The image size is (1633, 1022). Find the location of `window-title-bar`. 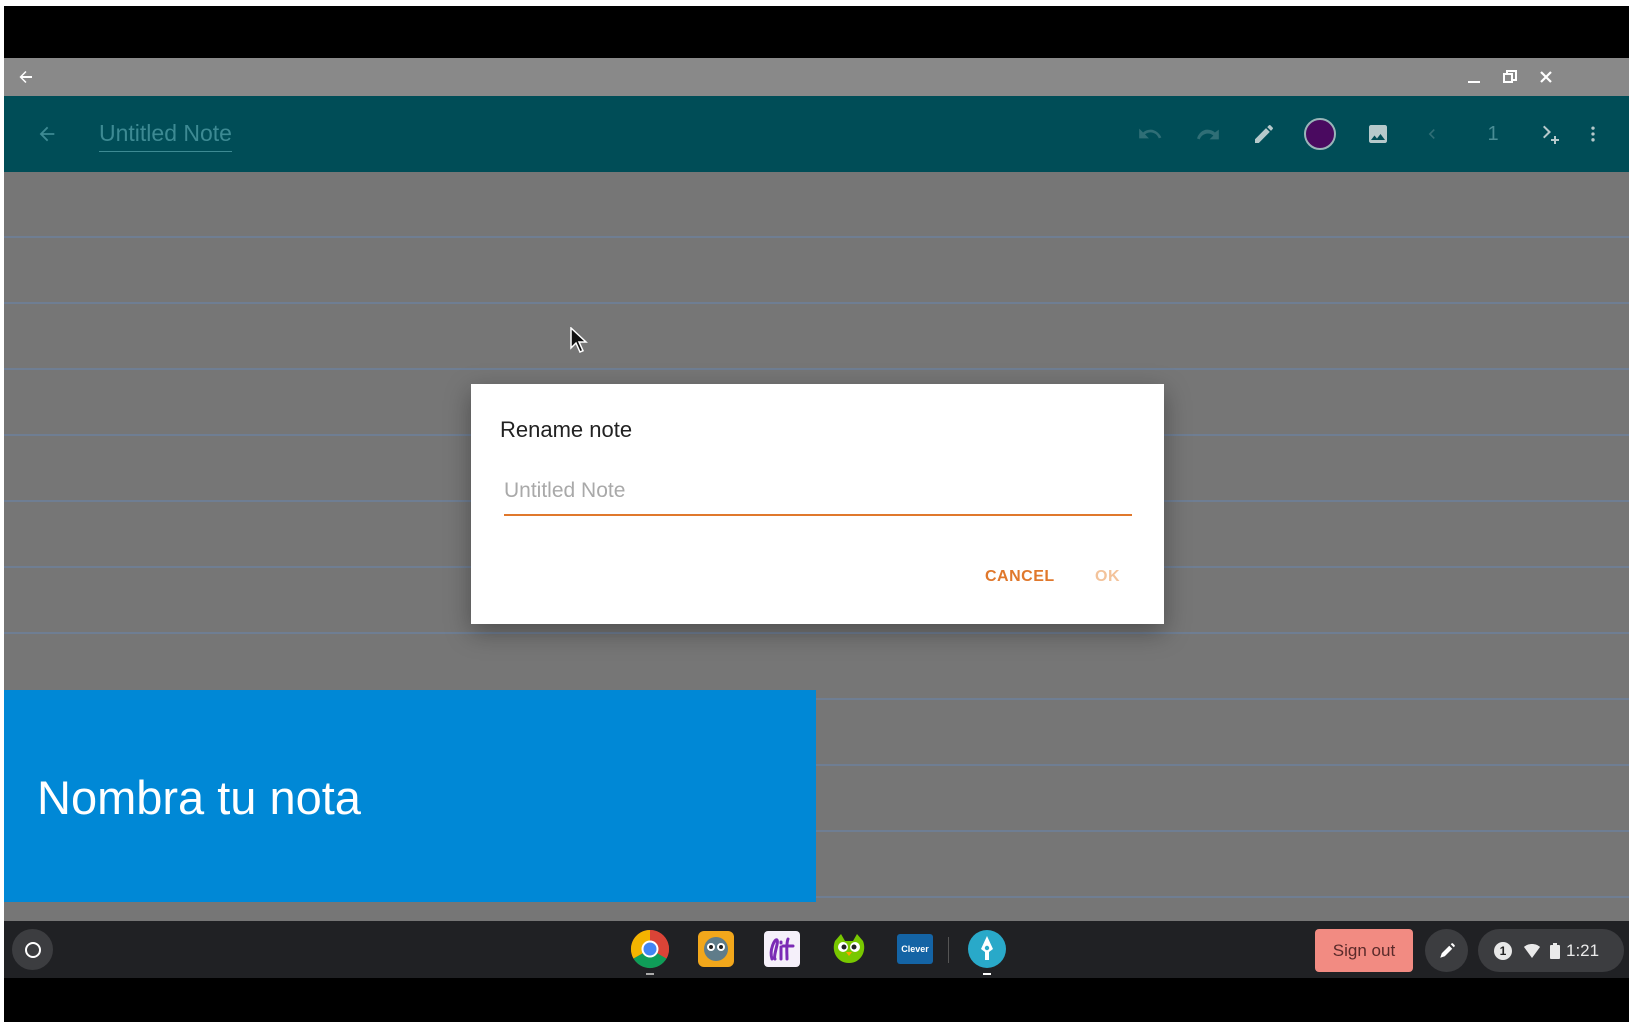

window-title-bar is located at coordinates (816, 77).